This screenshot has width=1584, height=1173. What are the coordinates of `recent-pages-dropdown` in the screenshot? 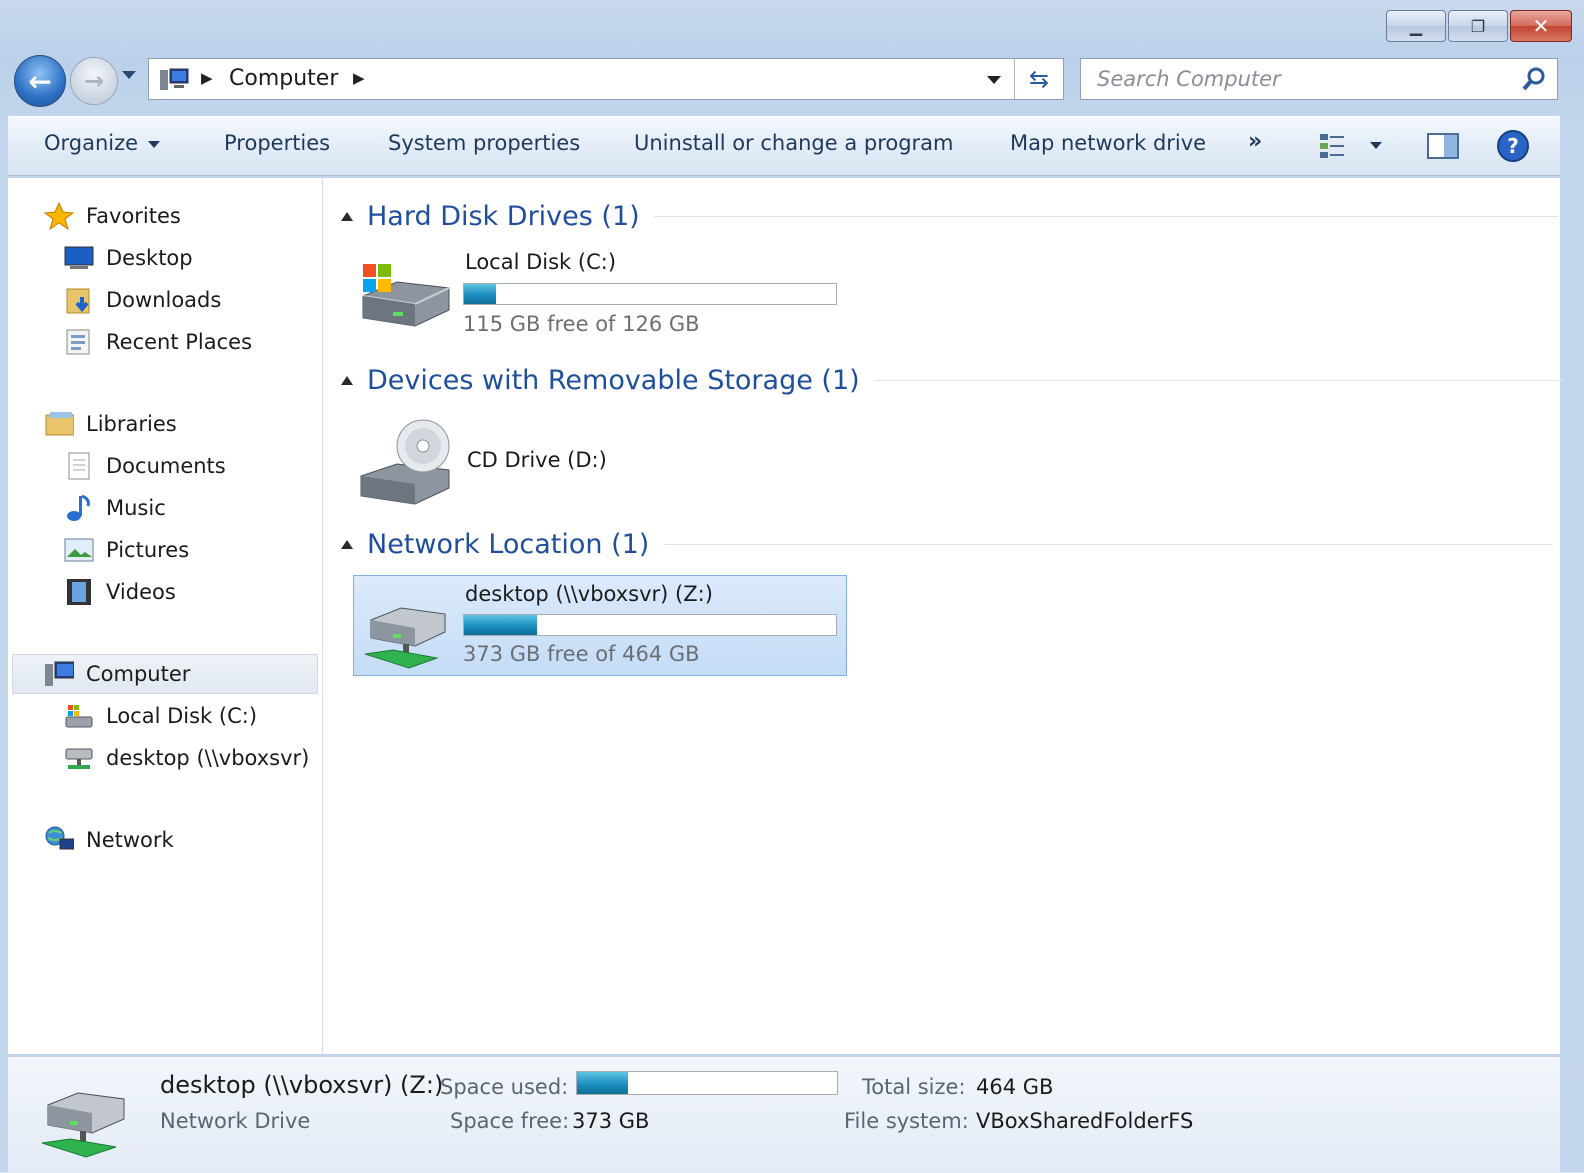 It's located at (129, 75).